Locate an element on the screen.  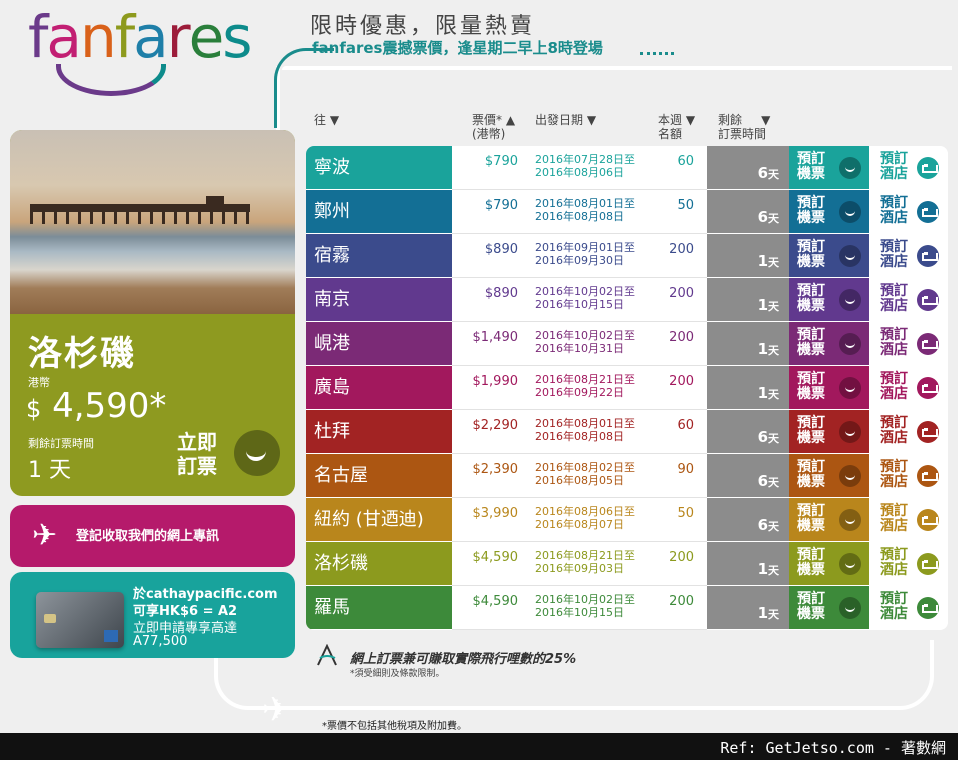
sort-remaining: 剩餘 ▼ 訂票時間 is located at coordinates (744, 127).